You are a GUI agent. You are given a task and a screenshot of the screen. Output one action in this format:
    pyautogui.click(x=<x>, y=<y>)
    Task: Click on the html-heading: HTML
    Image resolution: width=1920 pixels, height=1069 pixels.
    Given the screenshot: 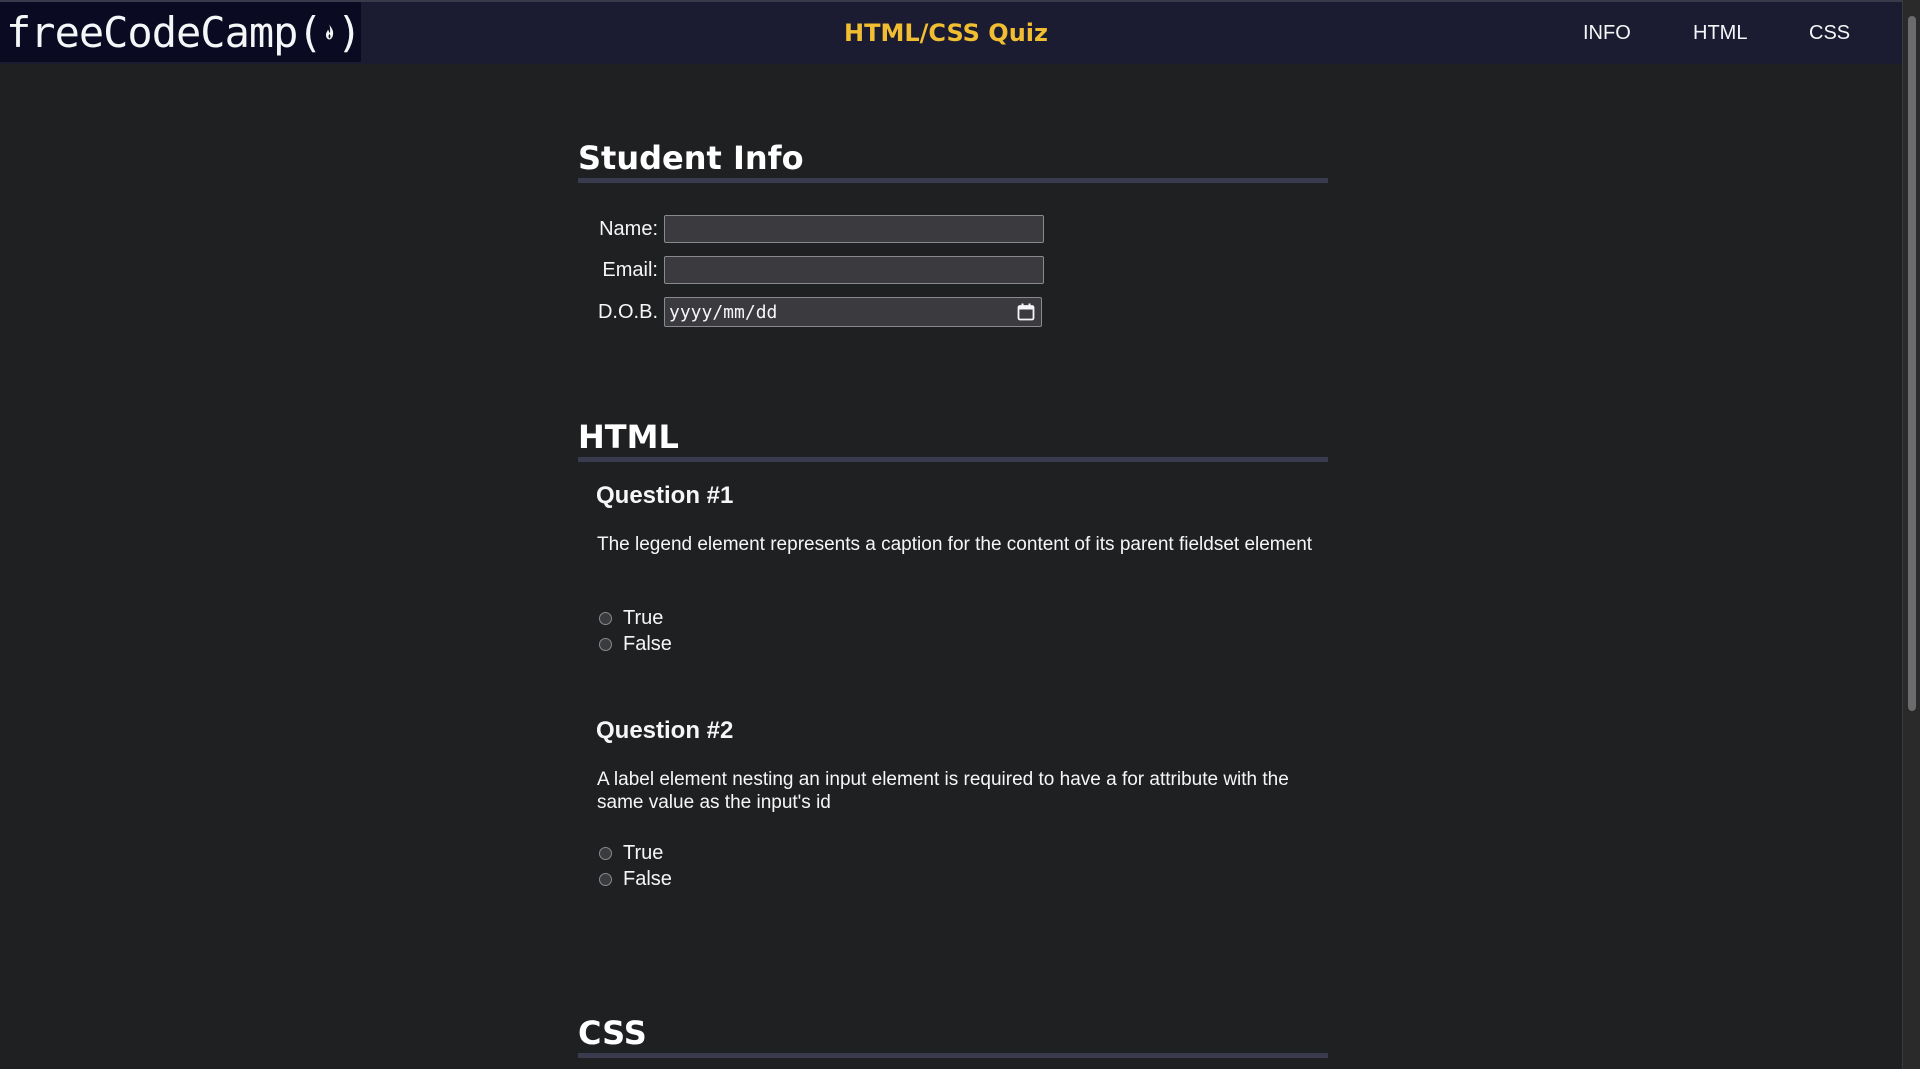 What is the action you would take?
    pyautogui.click(x=953, y=441)
    